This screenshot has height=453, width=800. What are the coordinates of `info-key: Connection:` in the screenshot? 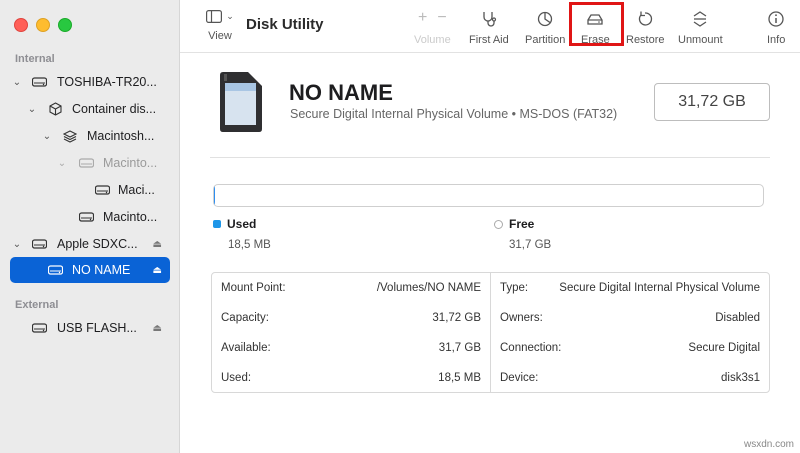 It's located at (531, 348).